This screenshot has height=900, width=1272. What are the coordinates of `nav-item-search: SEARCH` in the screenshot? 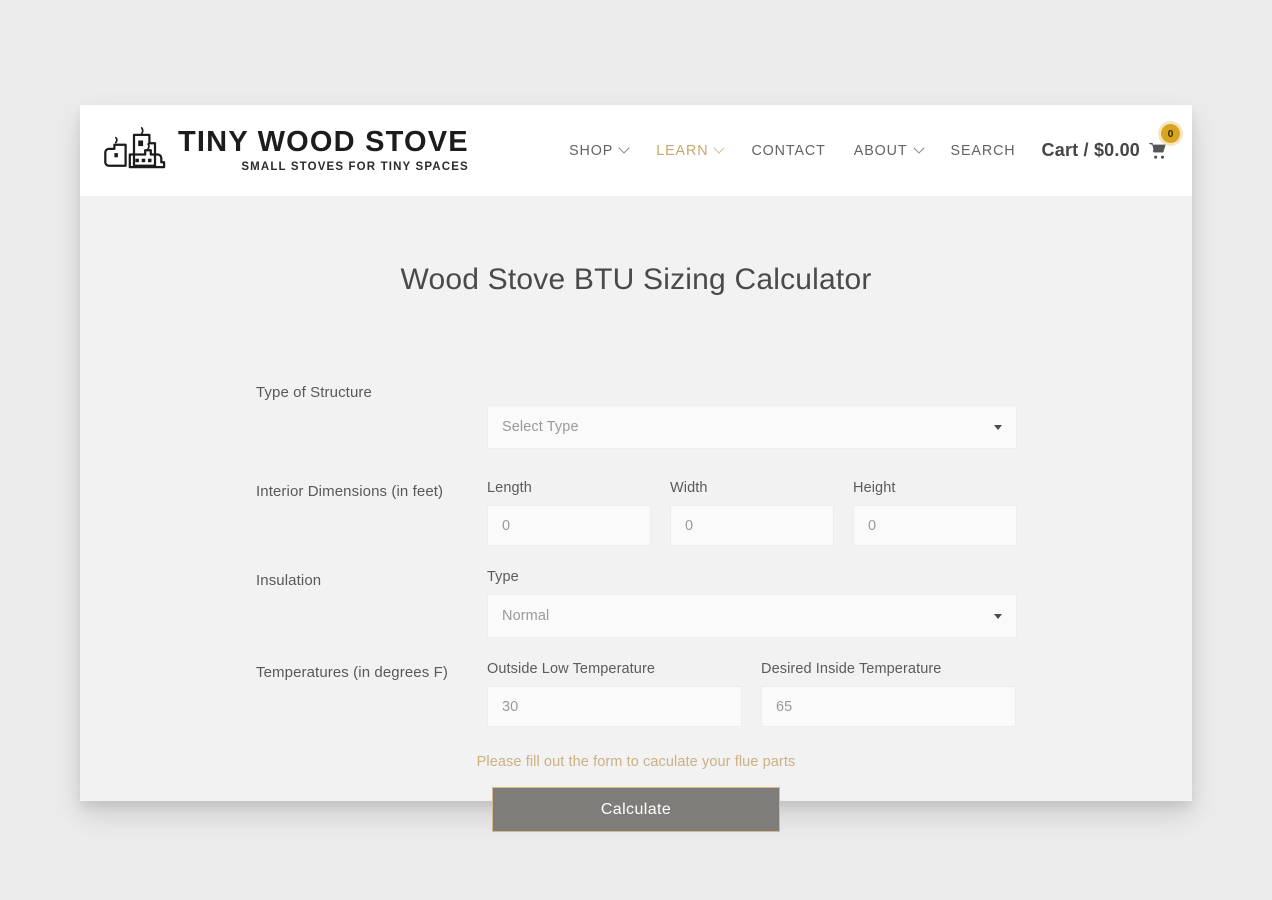 It's located at (983, 151).